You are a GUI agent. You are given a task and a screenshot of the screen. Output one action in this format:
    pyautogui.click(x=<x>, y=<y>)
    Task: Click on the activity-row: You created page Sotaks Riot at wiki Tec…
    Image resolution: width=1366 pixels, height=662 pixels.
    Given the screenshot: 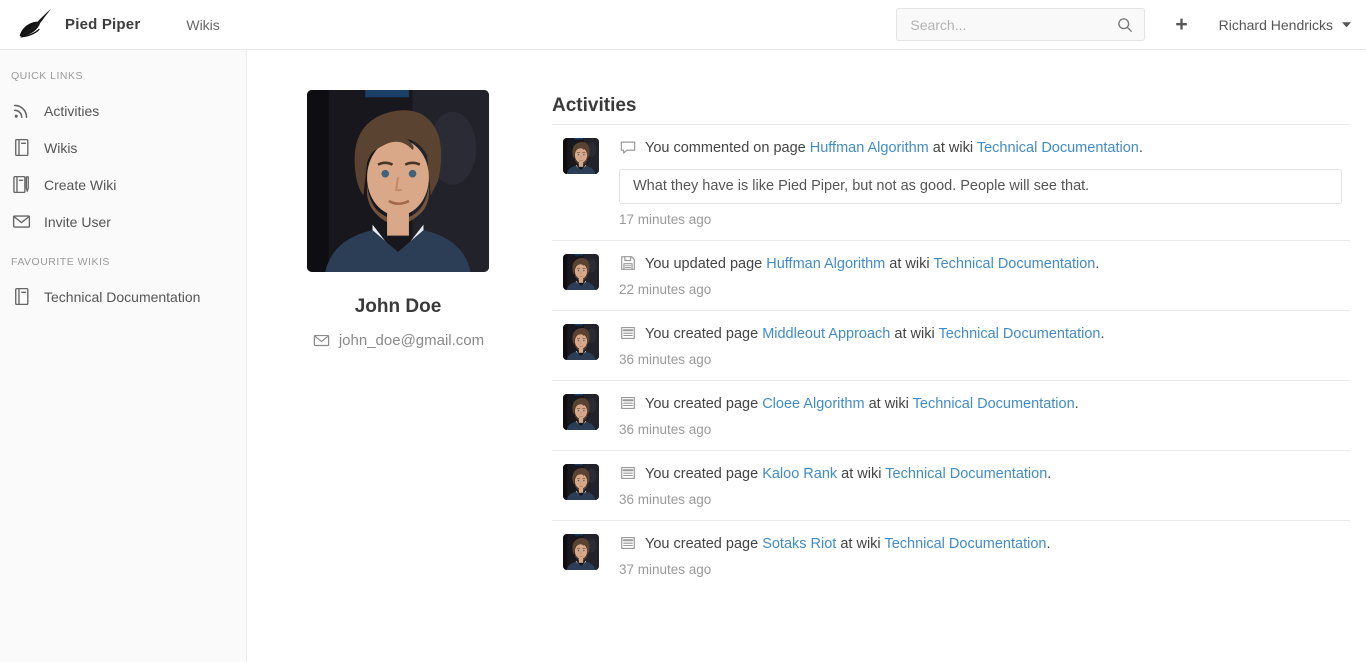 What is the action you would take?
    pyautogui.click(x=951, y=555)
    